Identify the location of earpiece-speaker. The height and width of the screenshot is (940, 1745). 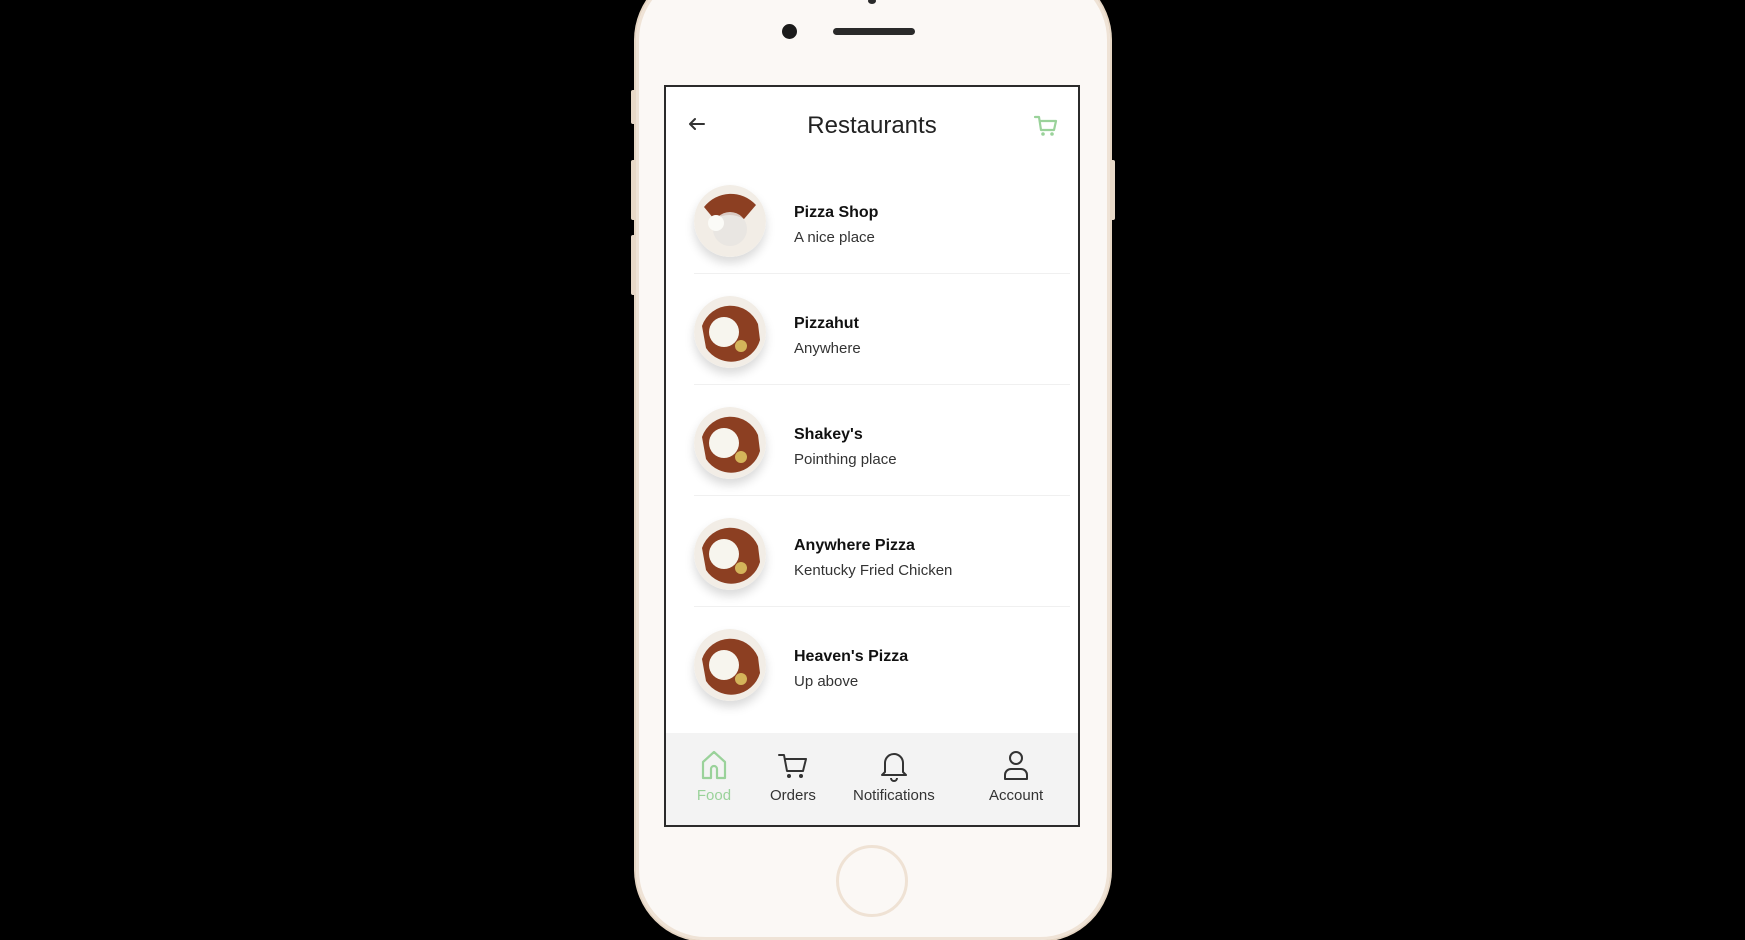
(874, 31).